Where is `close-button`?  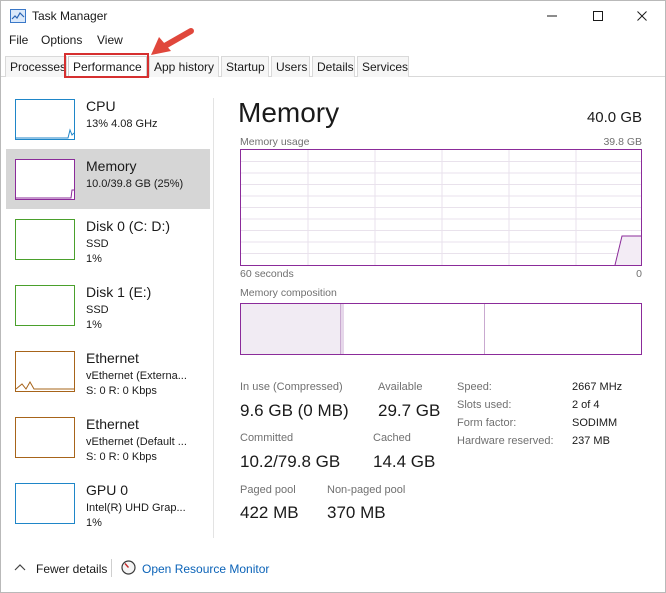 close-button is located at coordinates (642, 16).